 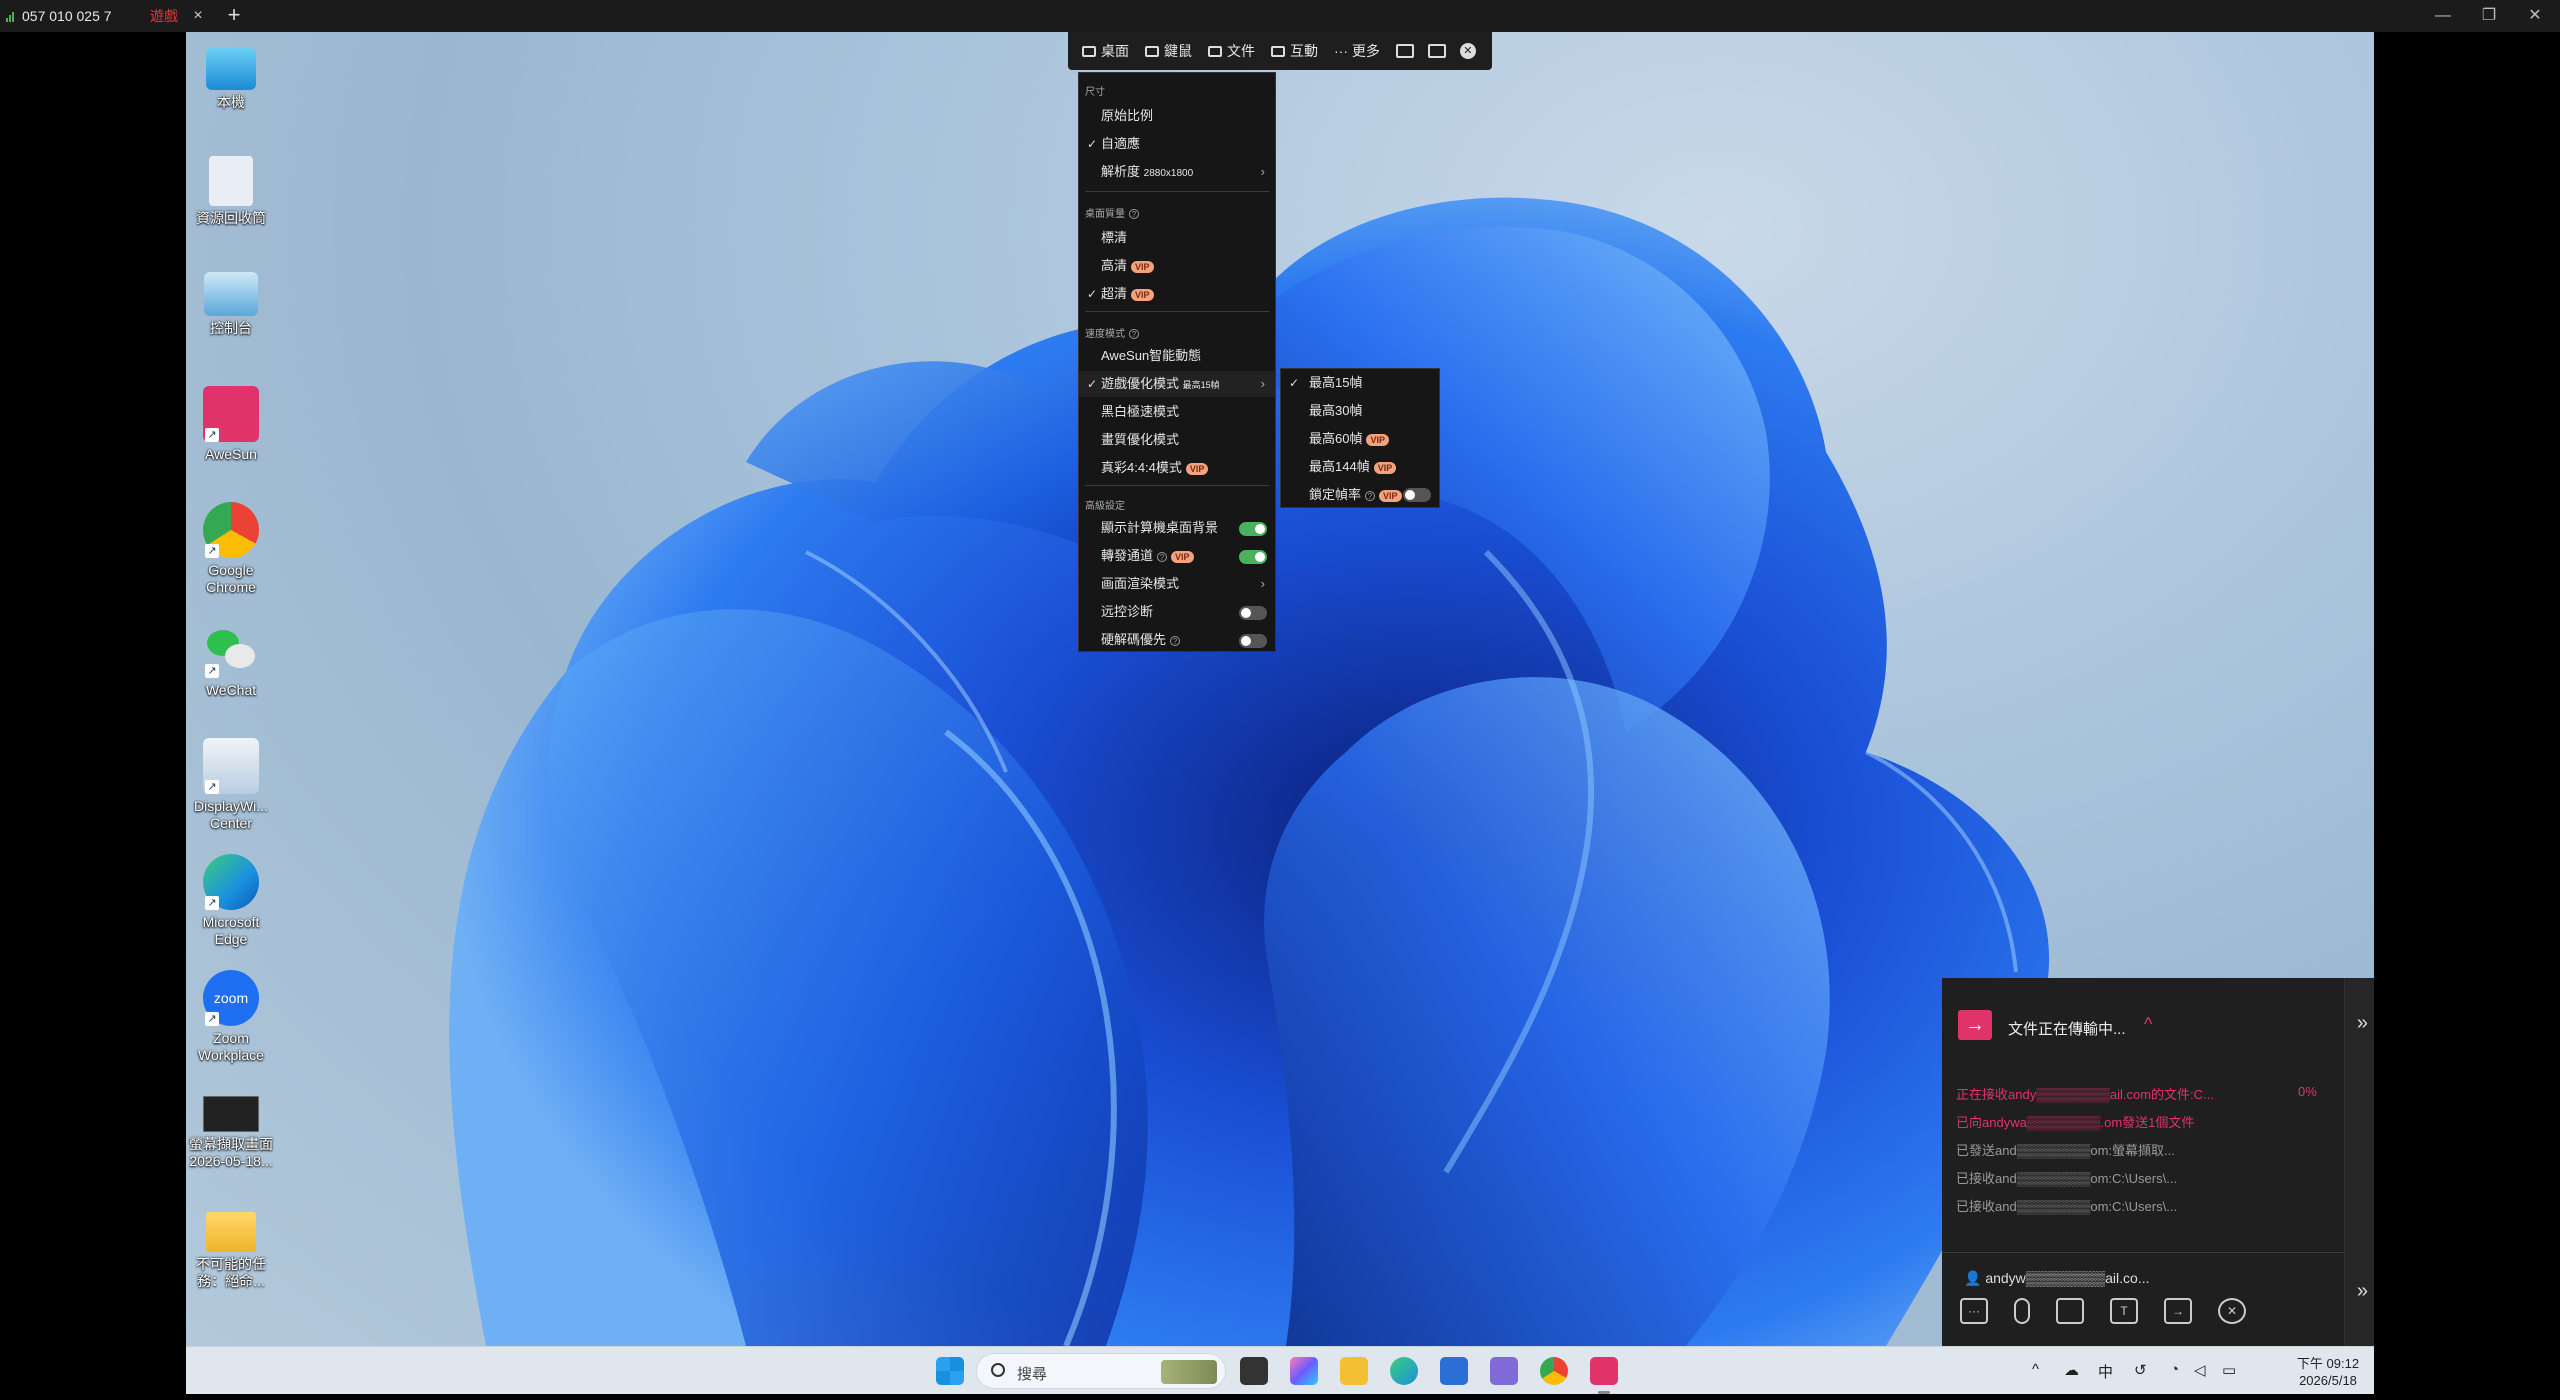 What do you see at coordinates (231, 549) in the screenshot?
I see `desktop-icon-chrome: ↗ Google Chrome` at bounding box center [231, 549].